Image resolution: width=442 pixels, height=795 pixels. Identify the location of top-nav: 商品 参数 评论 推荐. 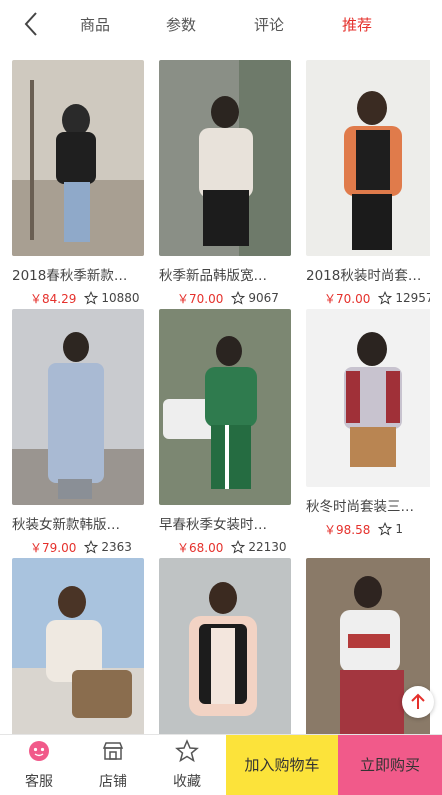
(221, 24).